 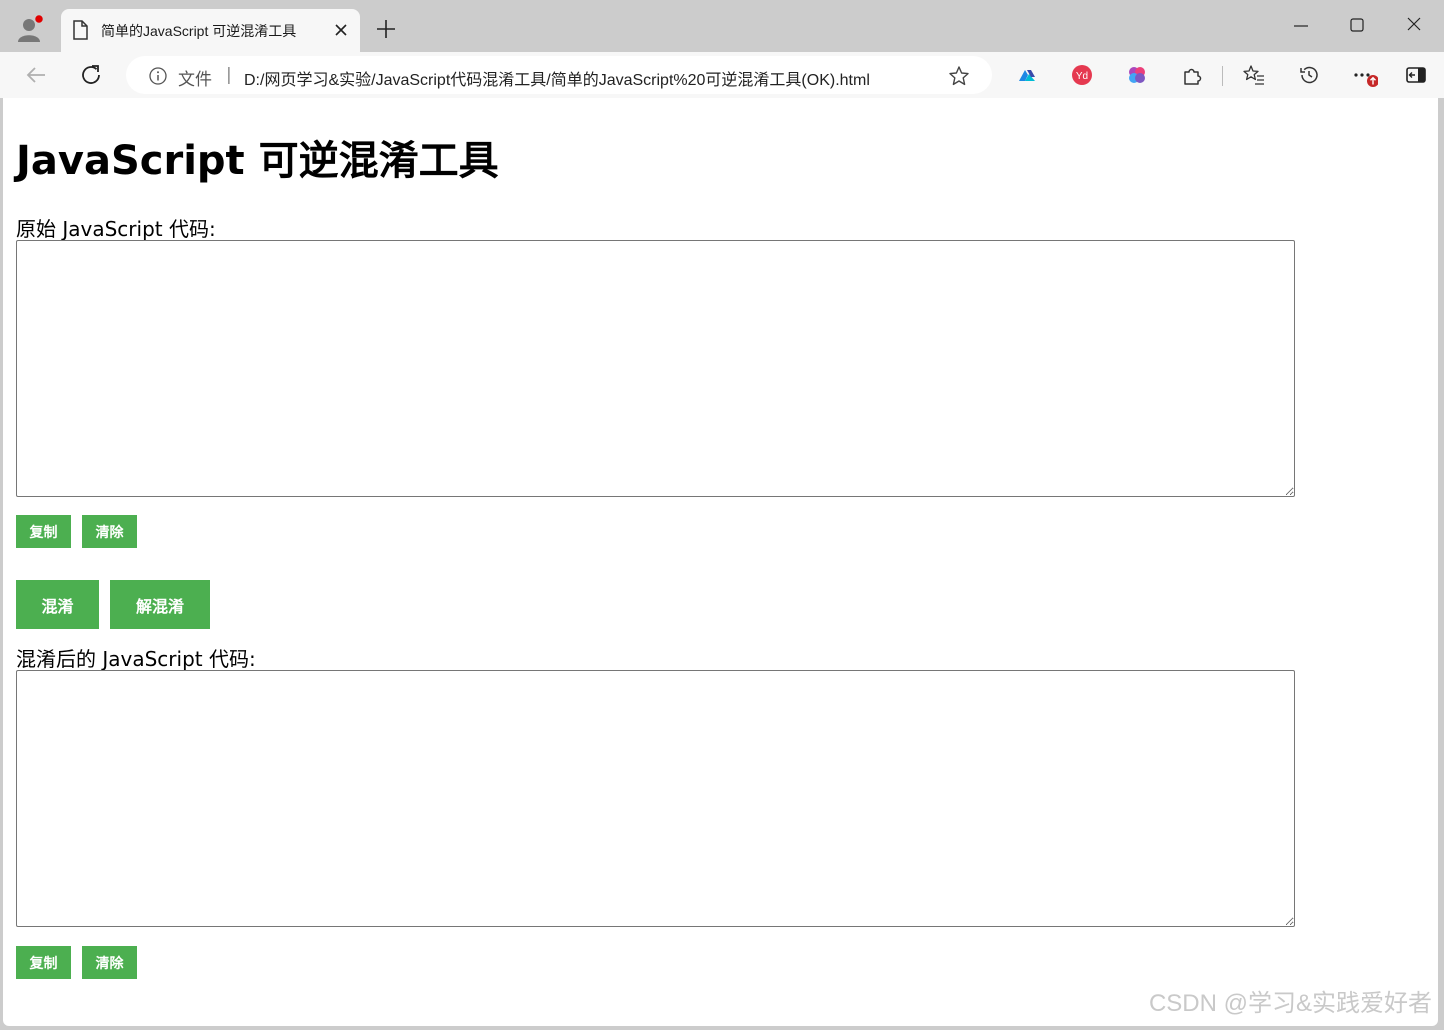 What do you see at coordinates (1290, 1003) in the screenshot?
I see `watermark: CSDN @学习&实践爱好者` at bounding box center [1290, 1003].